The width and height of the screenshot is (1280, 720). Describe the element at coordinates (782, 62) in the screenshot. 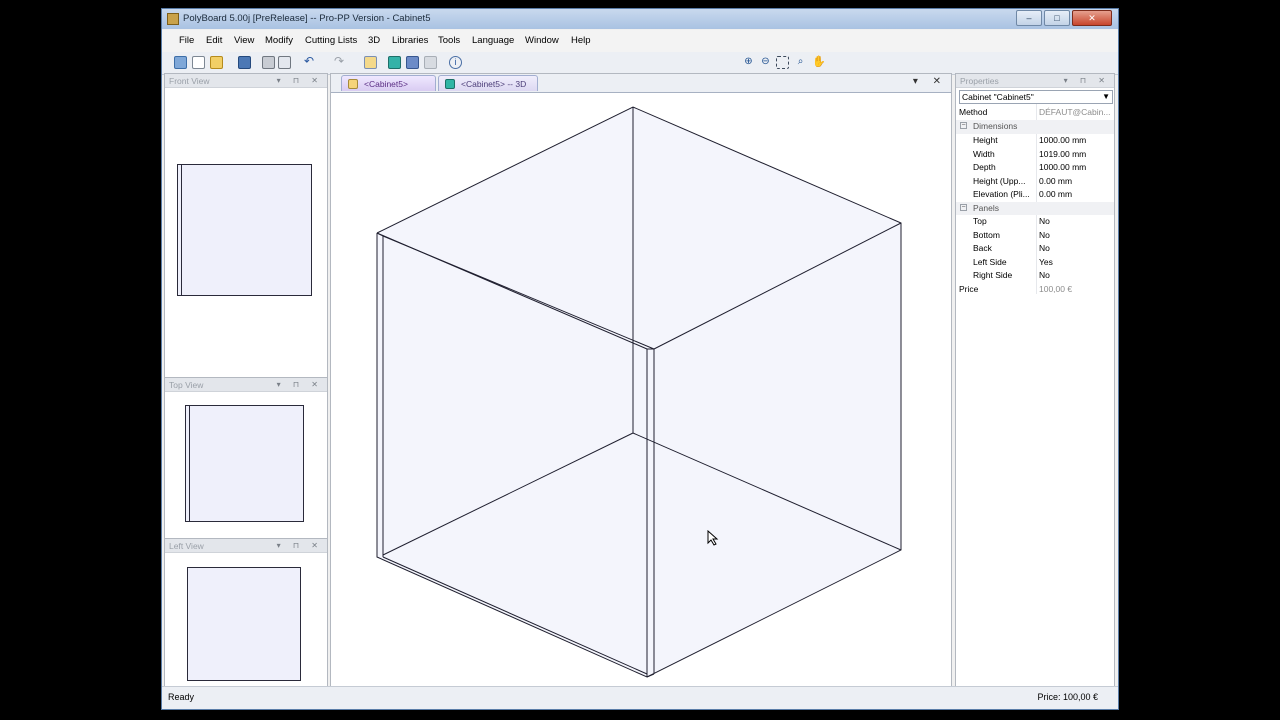

I see `zoom-window-icon` at that location.